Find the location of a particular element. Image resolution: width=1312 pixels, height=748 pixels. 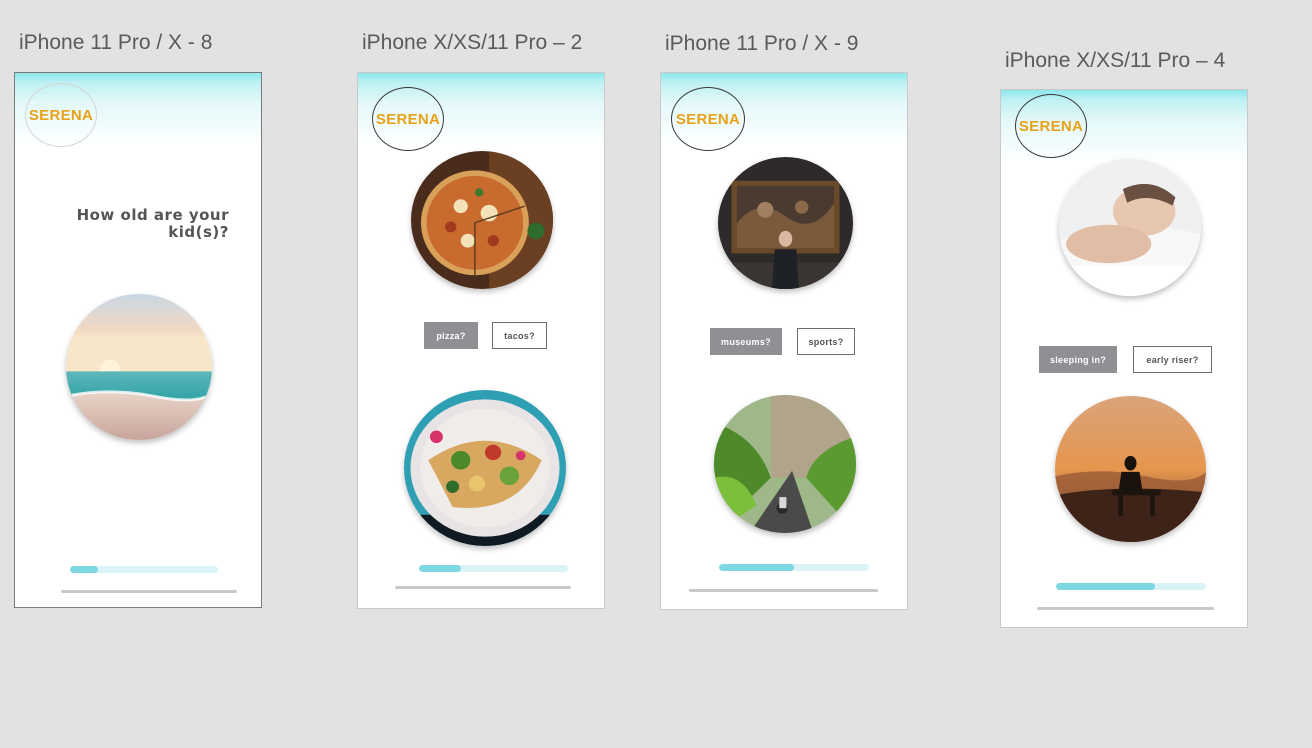

artboard-title: iPhone X/XS/11 Pro – 4 is located at coordinates (1115, 61).